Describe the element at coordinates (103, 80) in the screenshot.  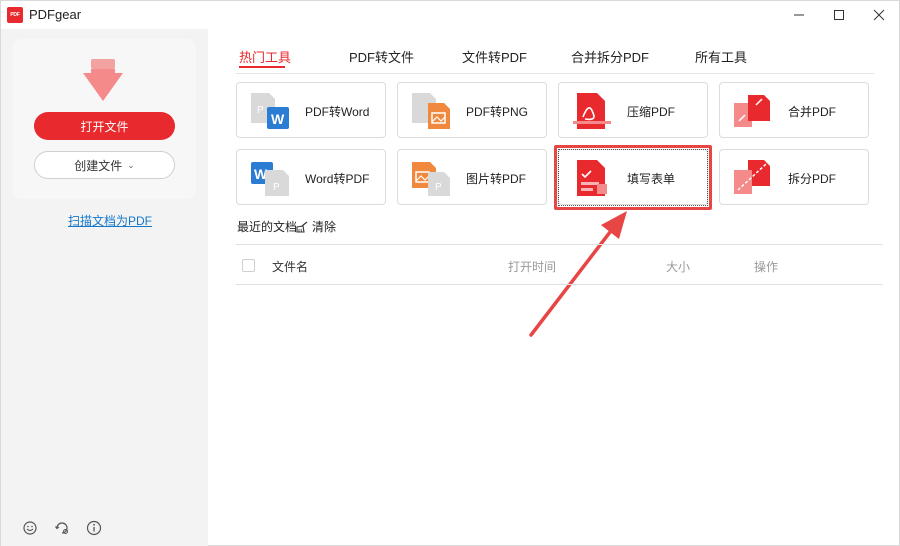
I see `download-arrow-icon` at that location.